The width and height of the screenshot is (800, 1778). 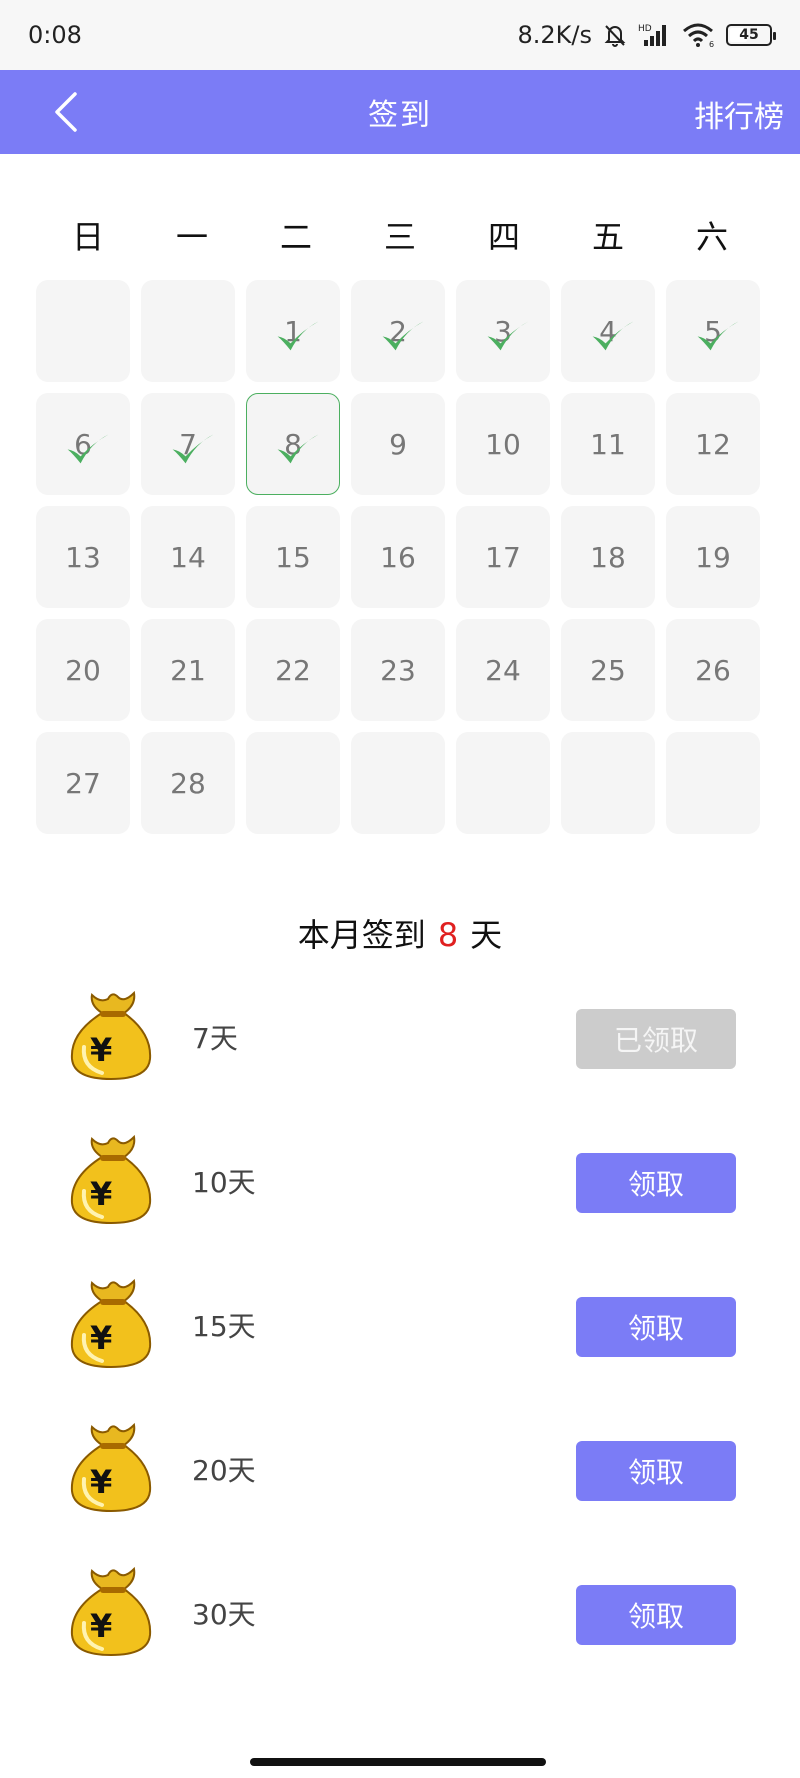 What do you see at coordinates (656, 1039) in the screenshot?
I see `claimed-button: 已领取` at bounding box center [656, 1039].